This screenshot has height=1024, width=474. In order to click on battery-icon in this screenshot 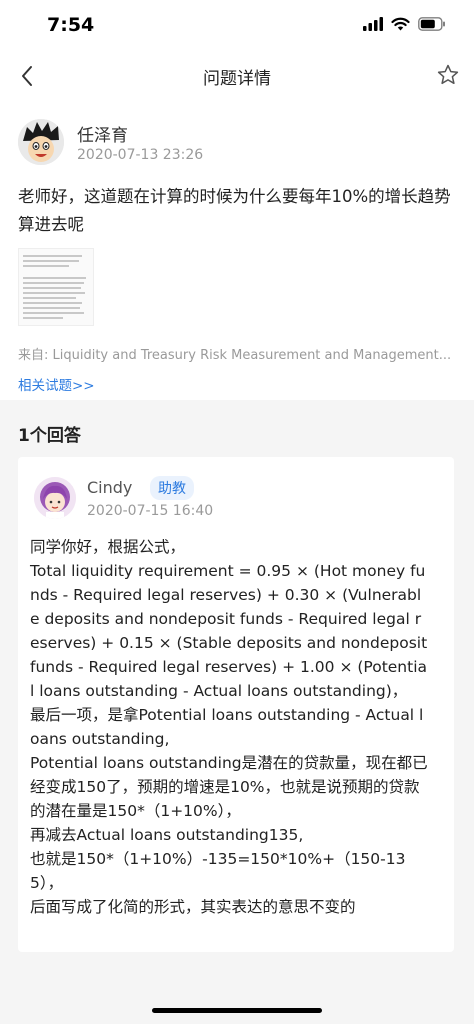, I will do `click(431, 24)`.